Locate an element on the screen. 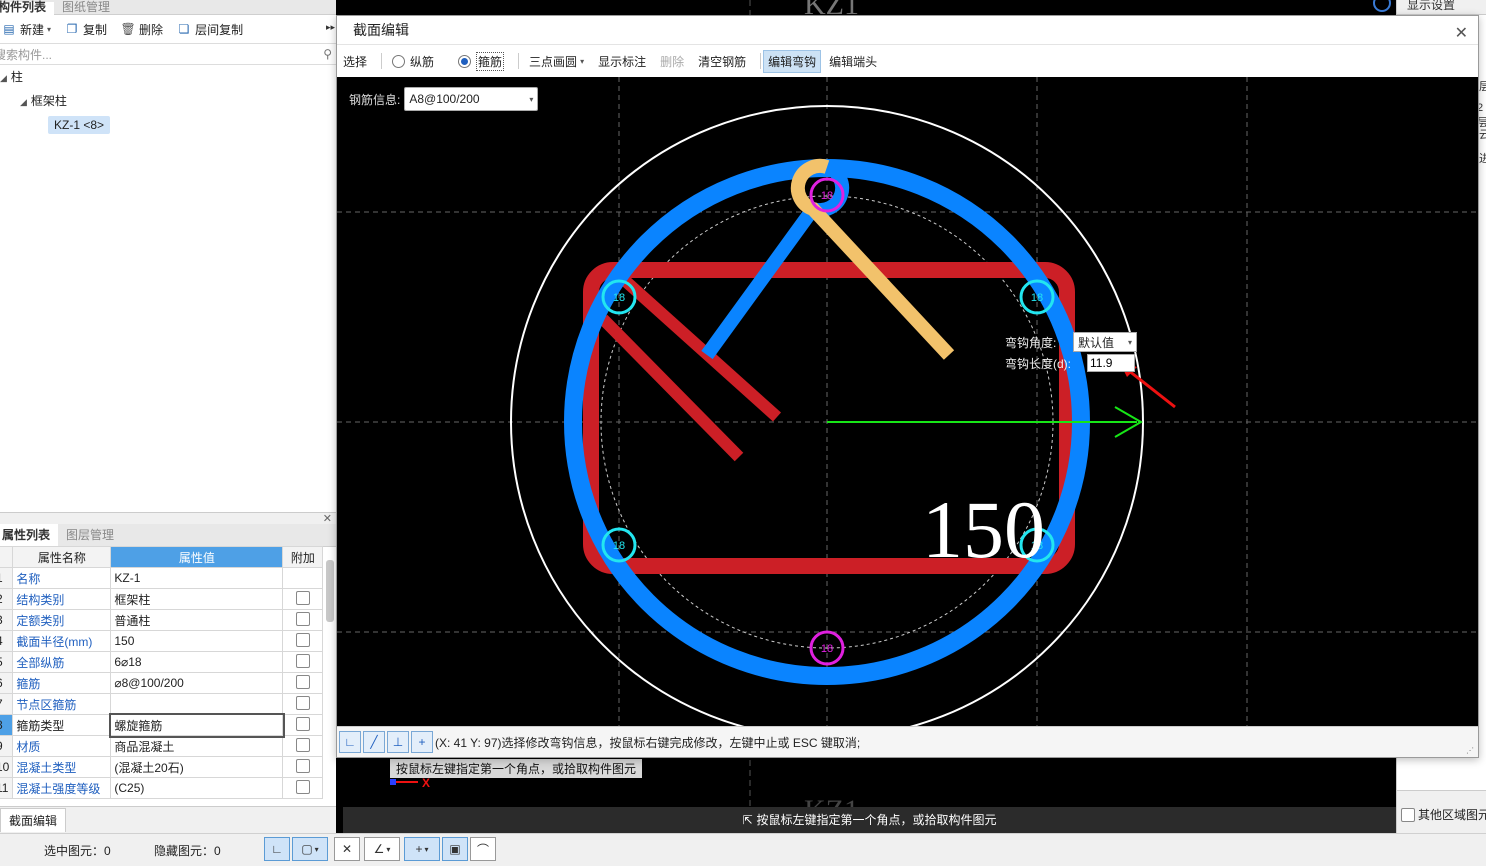  table-row: 10混凝土类型(混凝土20石) is located at coordinates (162, 767).